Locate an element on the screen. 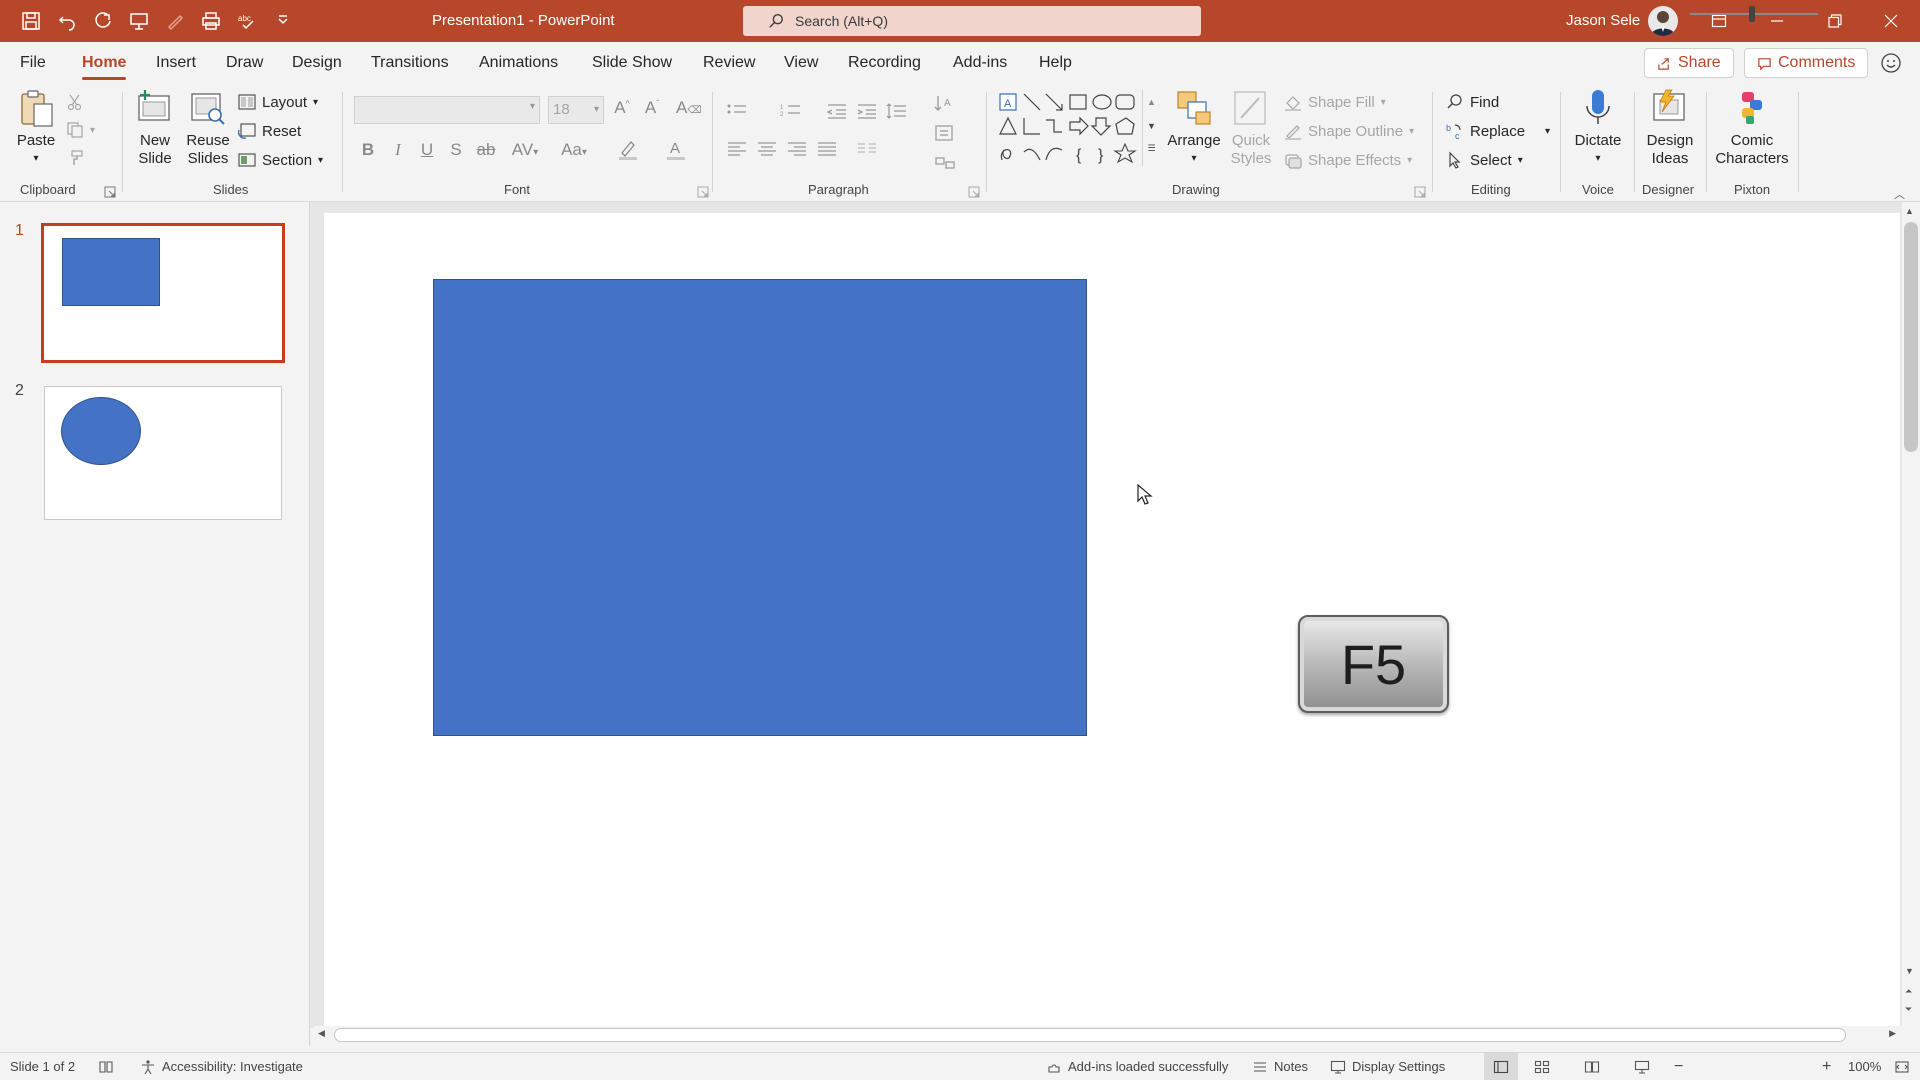  avatar is located at coordinates (1663, 21).